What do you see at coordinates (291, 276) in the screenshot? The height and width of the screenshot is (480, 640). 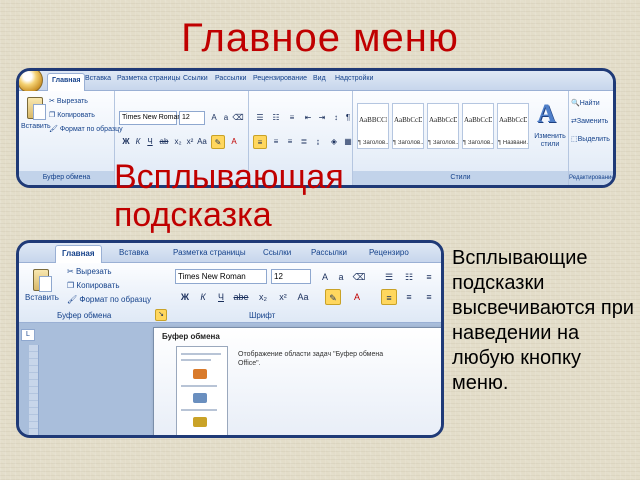 I see `font2-size-select: 12` at bounding box center [291, 276].